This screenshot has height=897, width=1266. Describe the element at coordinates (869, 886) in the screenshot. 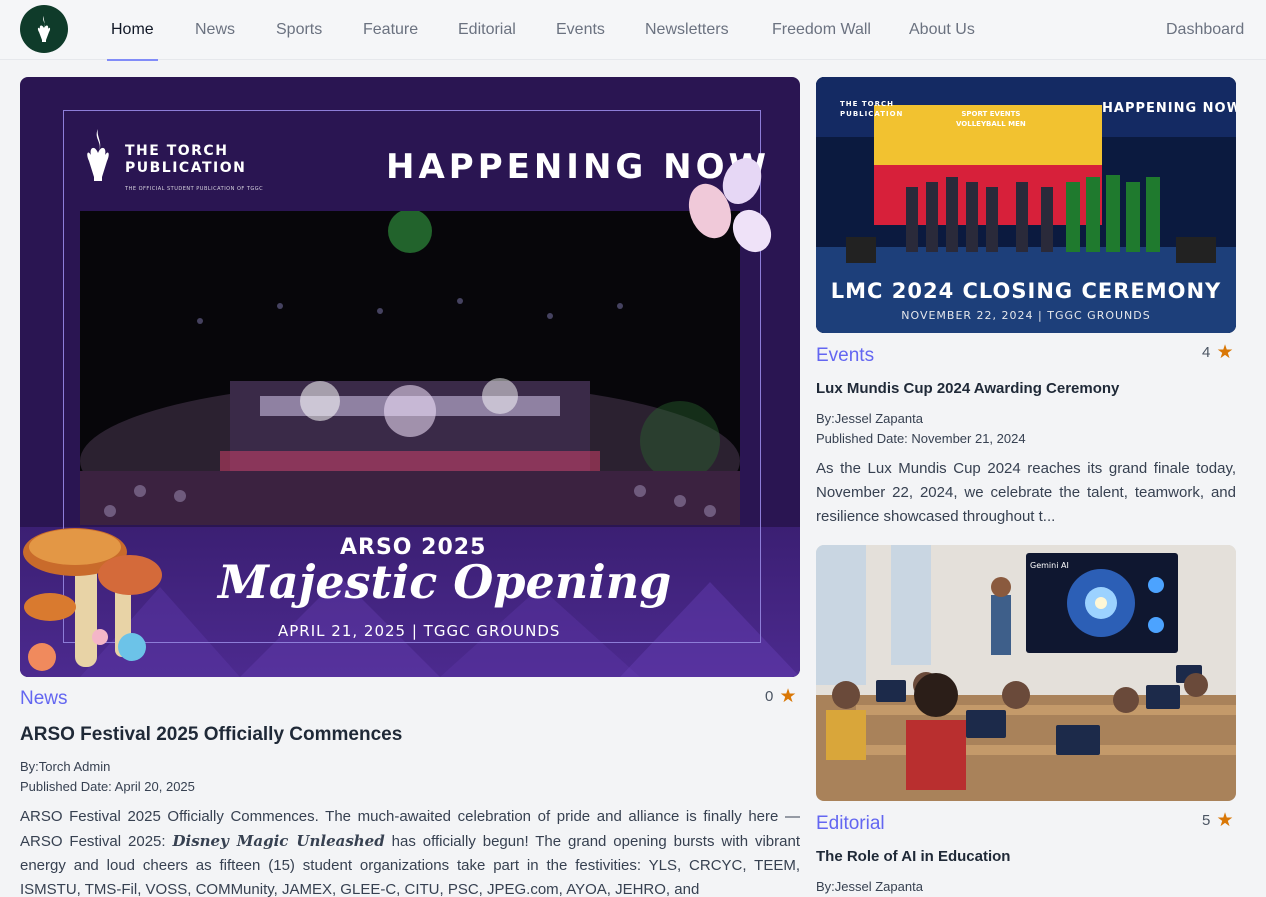

I see `editorial-author: By:Jessel Zapanta` at that location.